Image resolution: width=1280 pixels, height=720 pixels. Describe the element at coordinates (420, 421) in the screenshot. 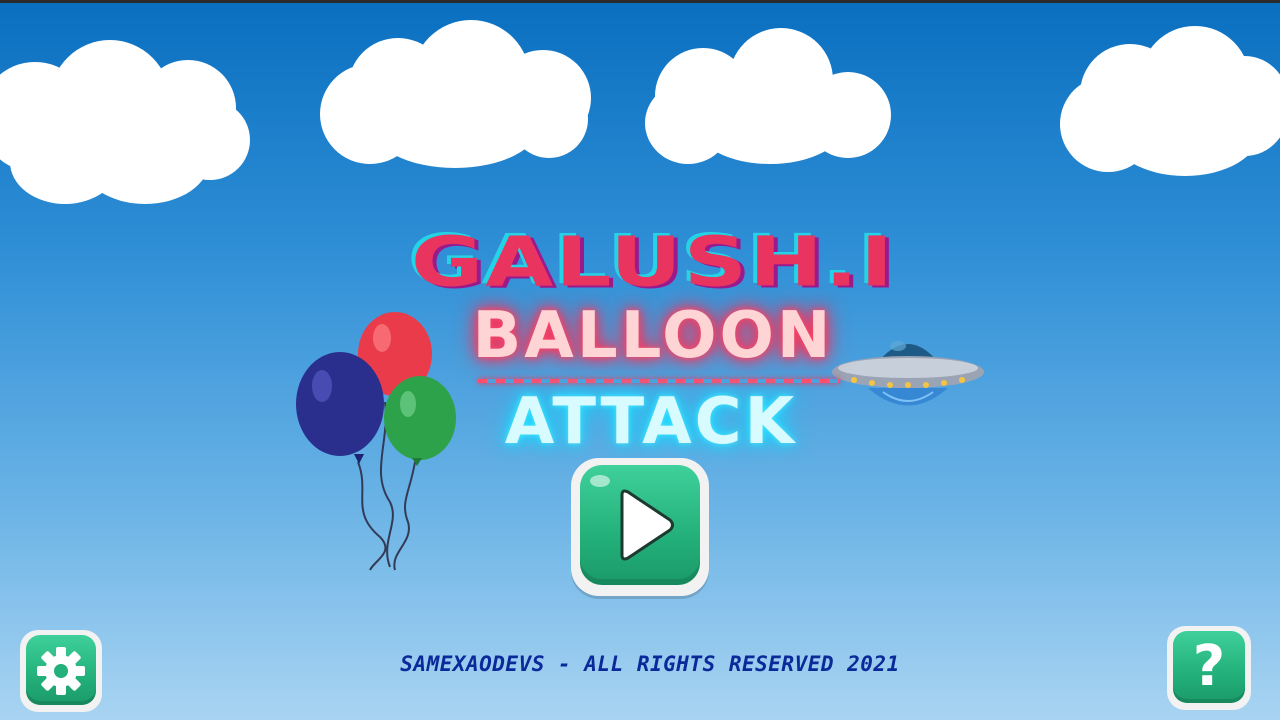

I see `green-balloon` at that location.